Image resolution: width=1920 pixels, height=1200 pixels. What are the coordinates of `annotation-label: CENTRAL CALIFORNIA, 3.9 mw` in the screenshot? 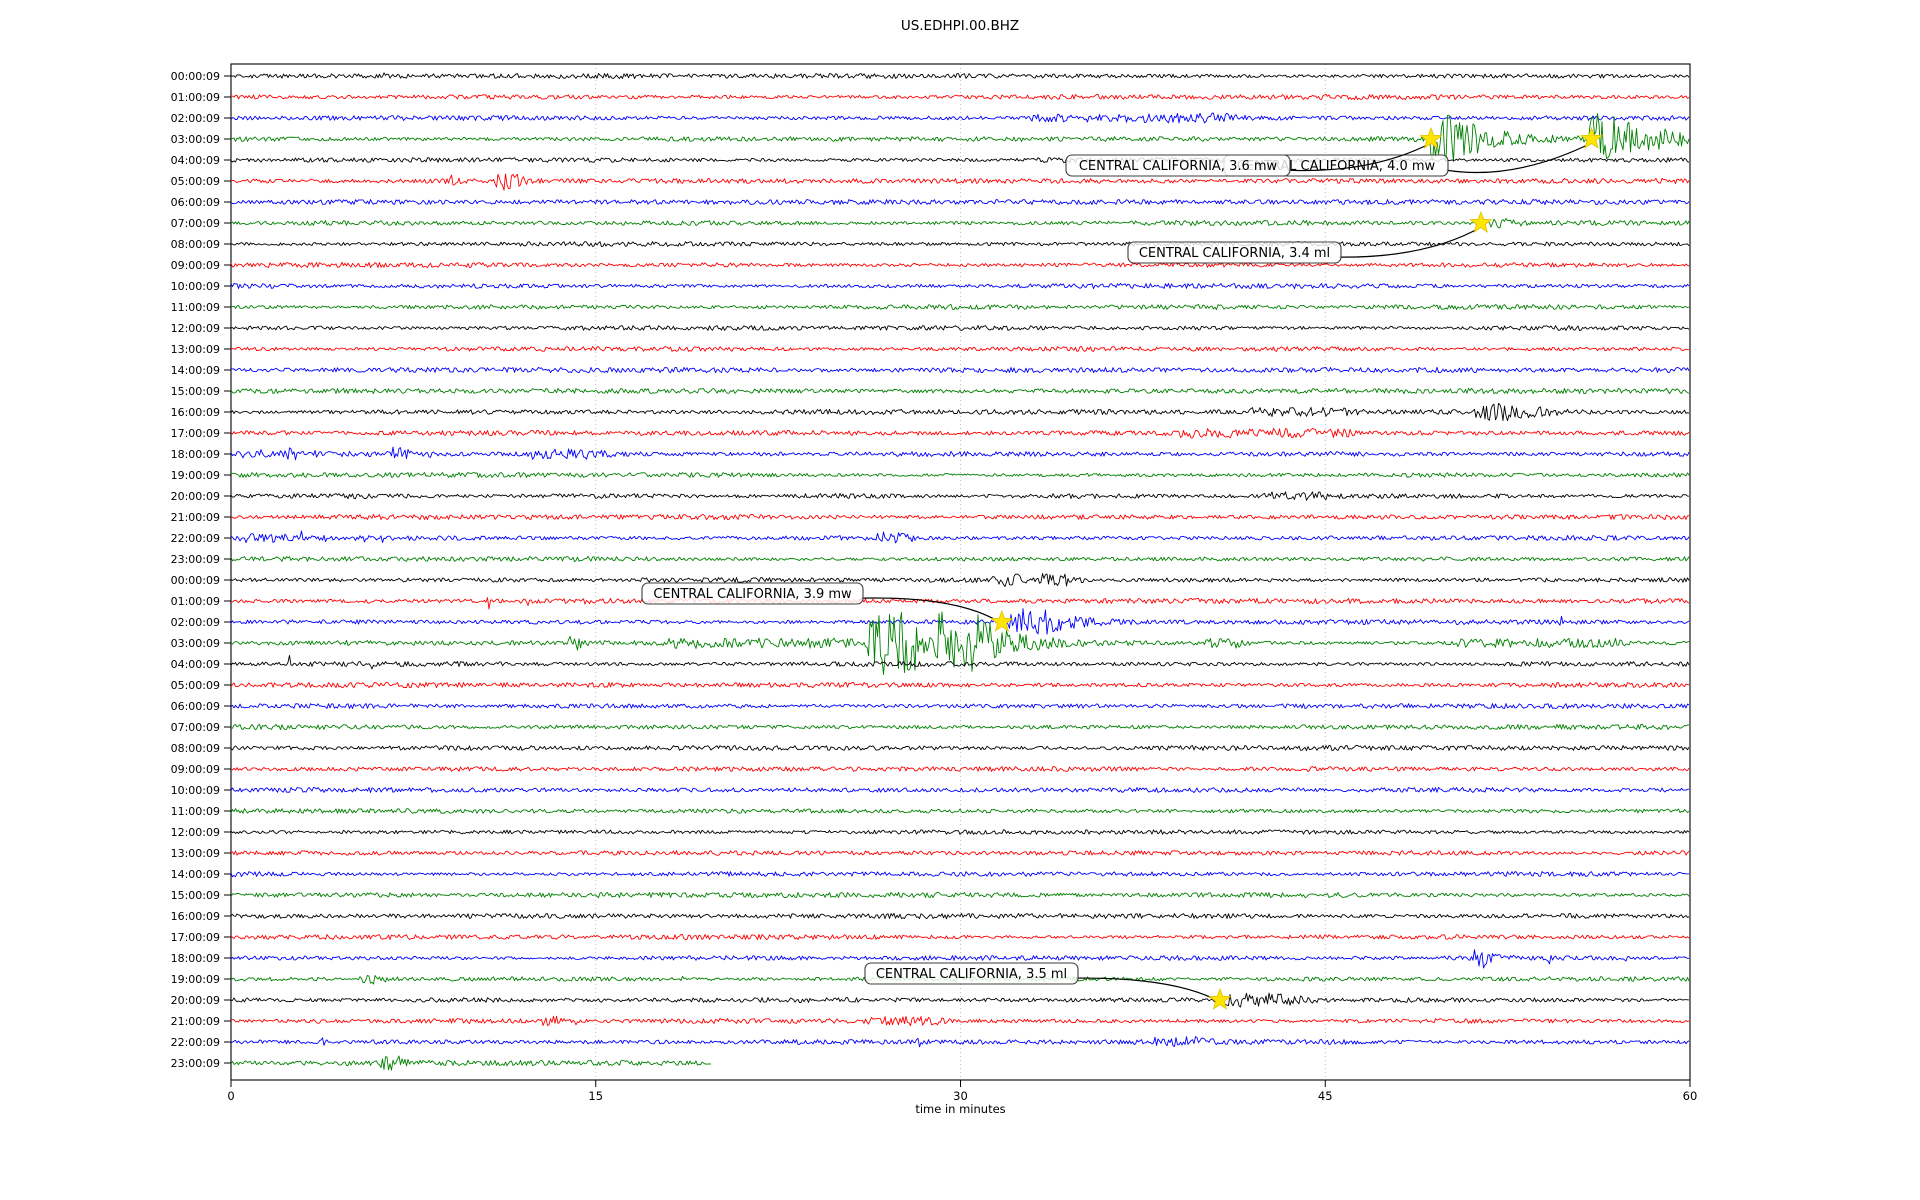 It's located at (752, 594).